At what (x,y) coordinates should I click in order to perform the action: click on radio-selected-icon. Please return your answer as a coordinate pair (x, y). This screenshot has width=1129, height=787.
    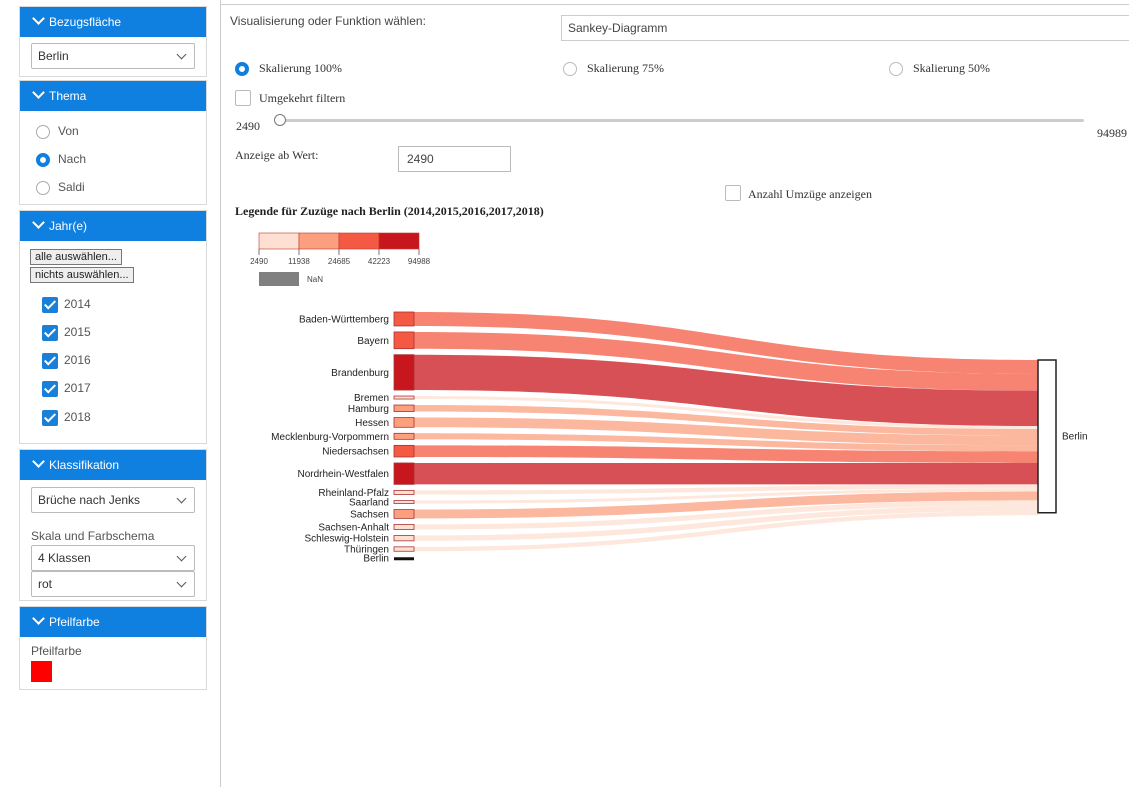
    Looking at the image, I should click on (242, 69).